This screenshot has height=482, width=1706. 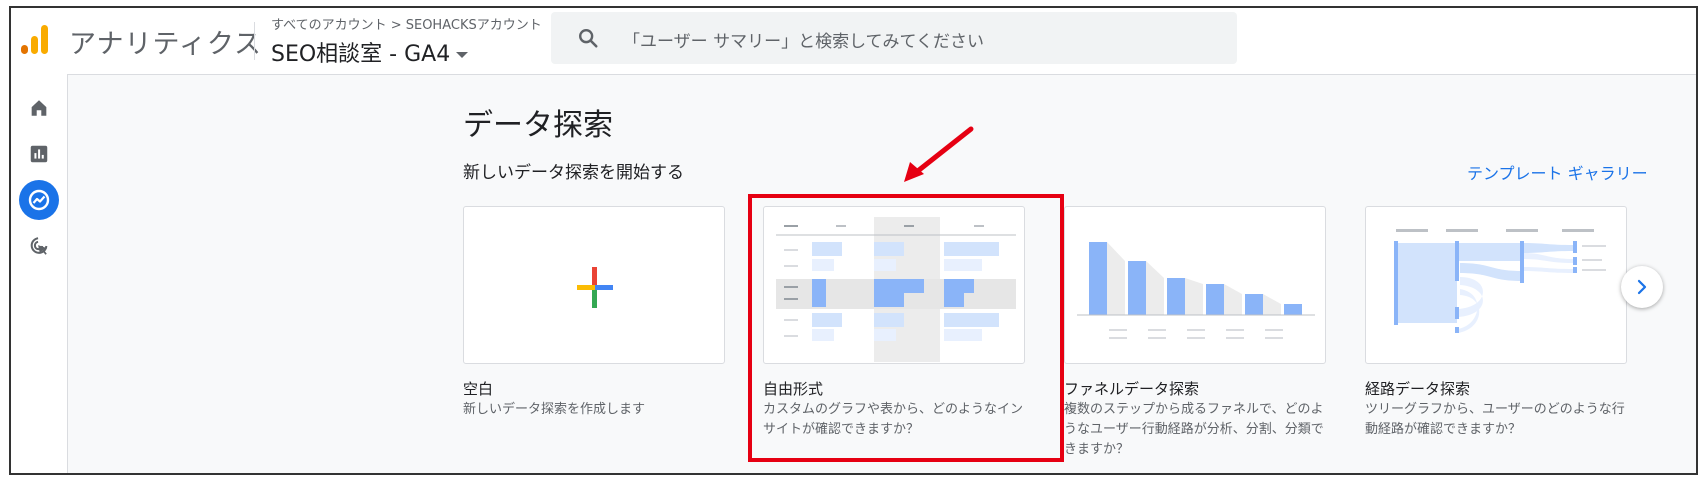 I want to click on reports-icon, so click(x=39, y=154).